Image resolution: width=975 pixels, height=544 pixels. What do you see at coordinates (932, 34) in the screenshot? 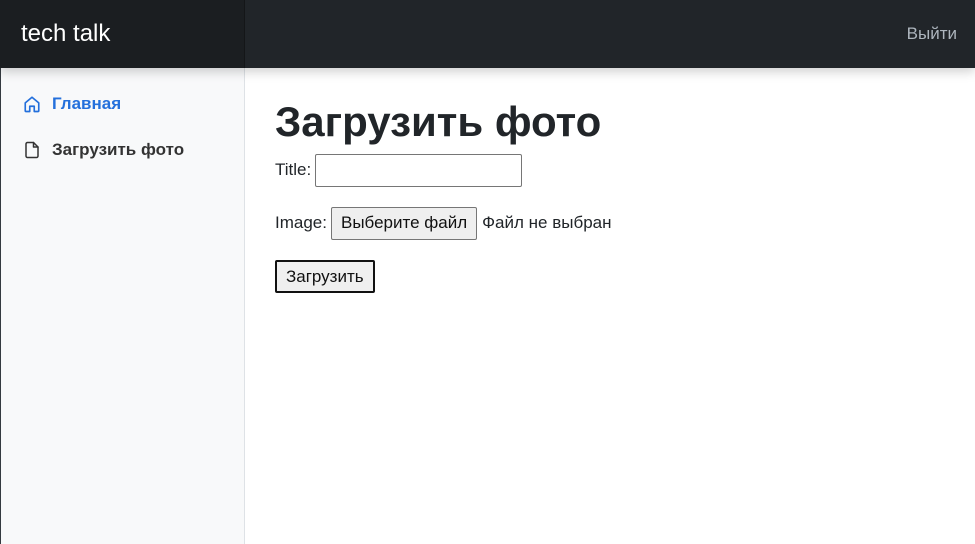
I see `signout-link: Выйти` at bounding box center [932, 34].